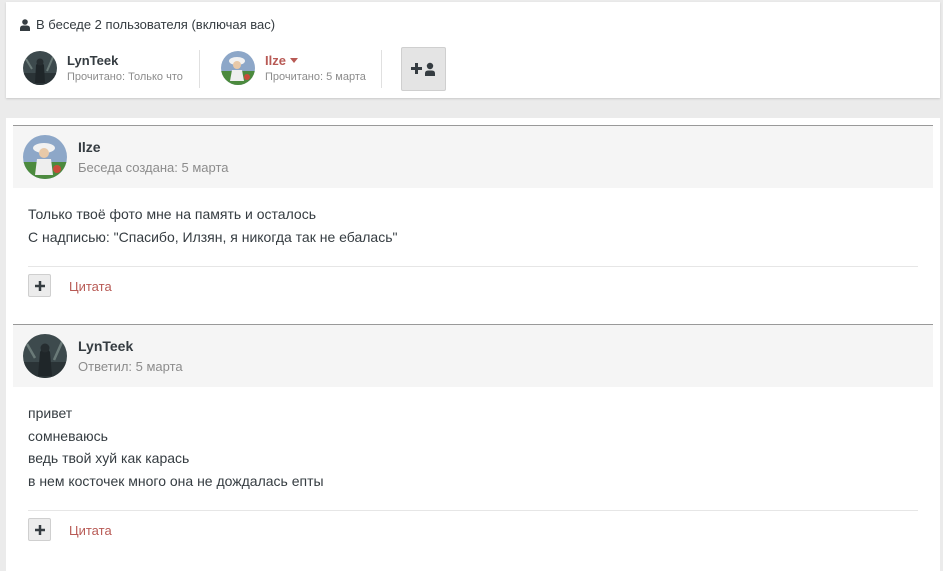 This screenshot has width=943, height=571. Describe the element at coordinates (473, 156) in the screenshot. I see `message-header: Ilze Беседа создана: 5 марта` at that location.